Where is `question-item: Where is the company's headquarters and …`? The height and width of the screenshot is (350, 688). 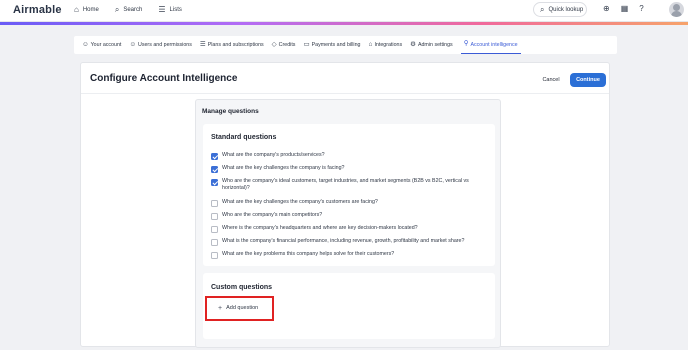 question-item: Where is the company's headquarters and … is located at coordinates (348, 229).